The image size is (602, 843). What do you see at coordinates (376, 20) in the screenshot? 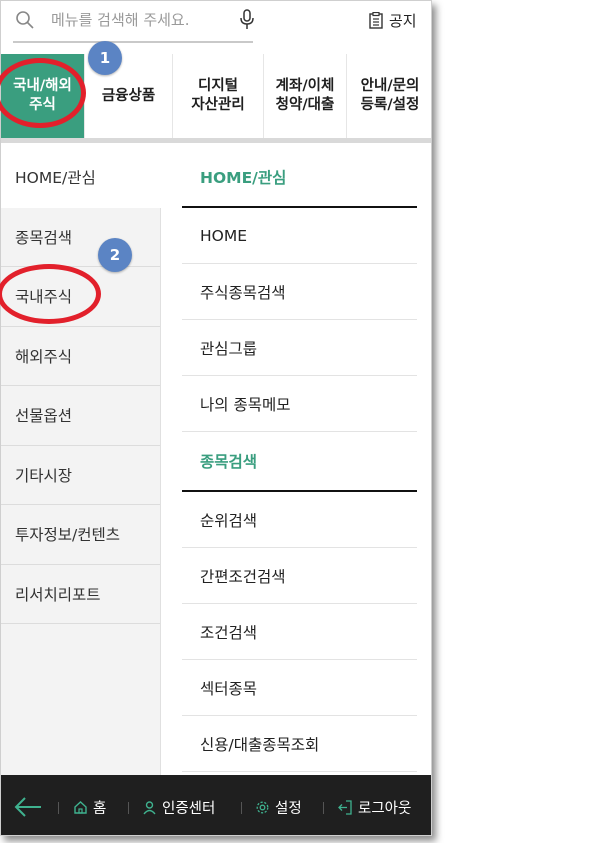
I see `notice-icon` at bounding box center [376, 20].